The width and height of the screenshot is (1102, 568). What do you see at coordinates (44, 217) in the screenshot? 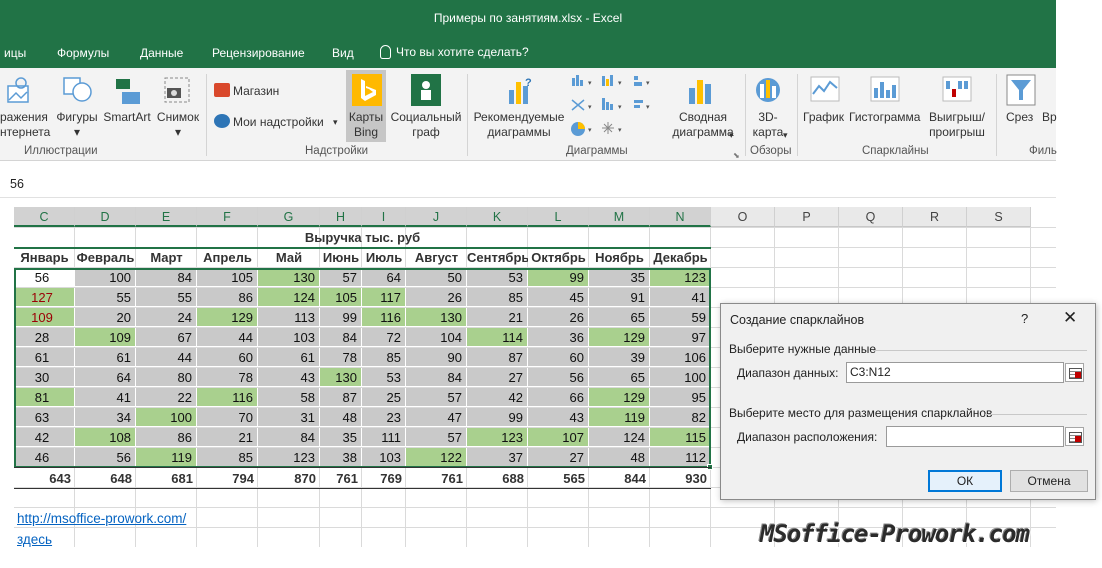
I see `column-header-c: C` at bounding box center [44, 217].